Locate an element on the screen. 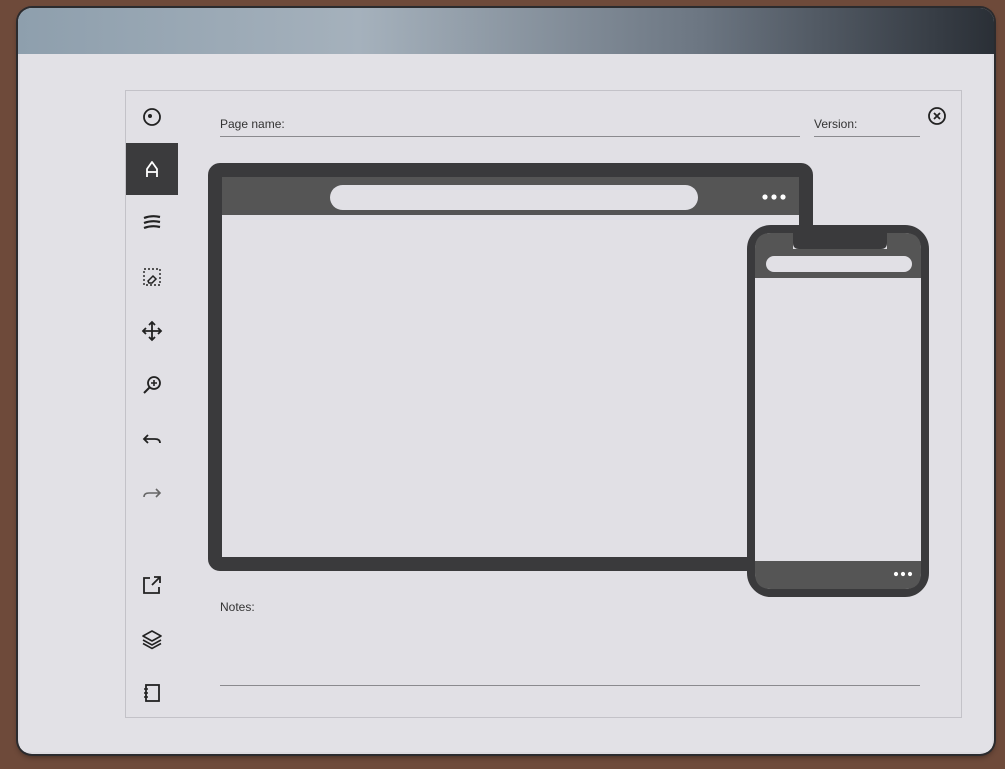  menu-icon is located at coordinates (152, 117).